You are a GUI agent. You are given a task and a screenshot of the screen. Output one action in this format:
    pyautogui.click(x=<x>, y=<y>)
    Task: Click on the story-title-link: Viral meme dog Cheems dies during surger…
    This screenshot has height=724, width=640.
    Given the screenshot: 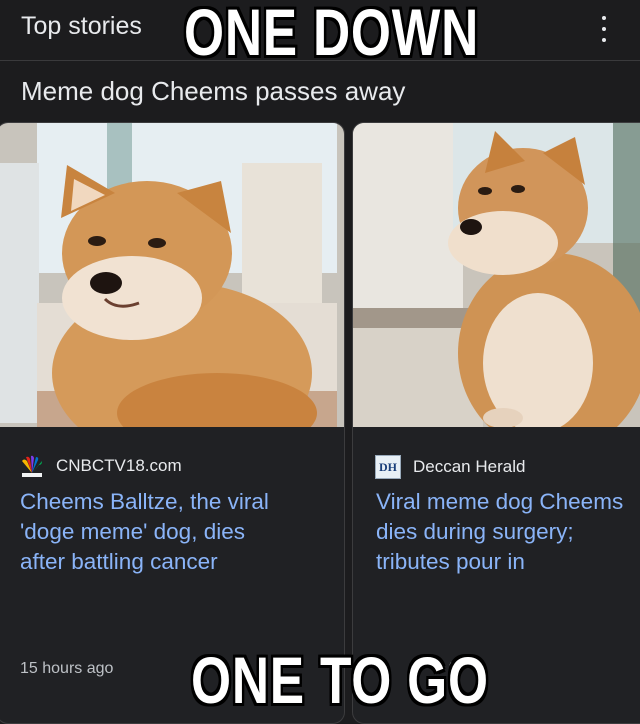 What is the action you would take?
    pyautogui.click(x=499, y=532)
    